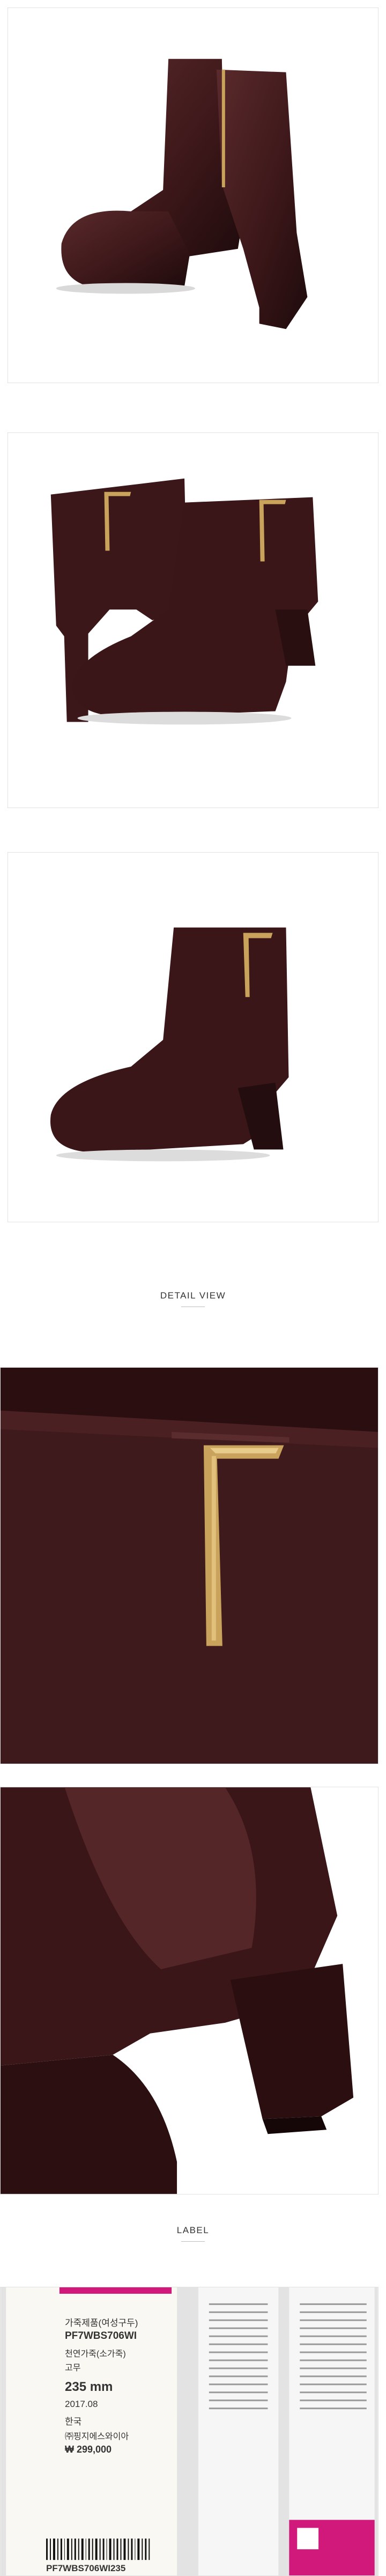  Describe the element at coordinates (101, 2336) in the screenshot. I see `label-model: PF7WBS706WI` at that location.